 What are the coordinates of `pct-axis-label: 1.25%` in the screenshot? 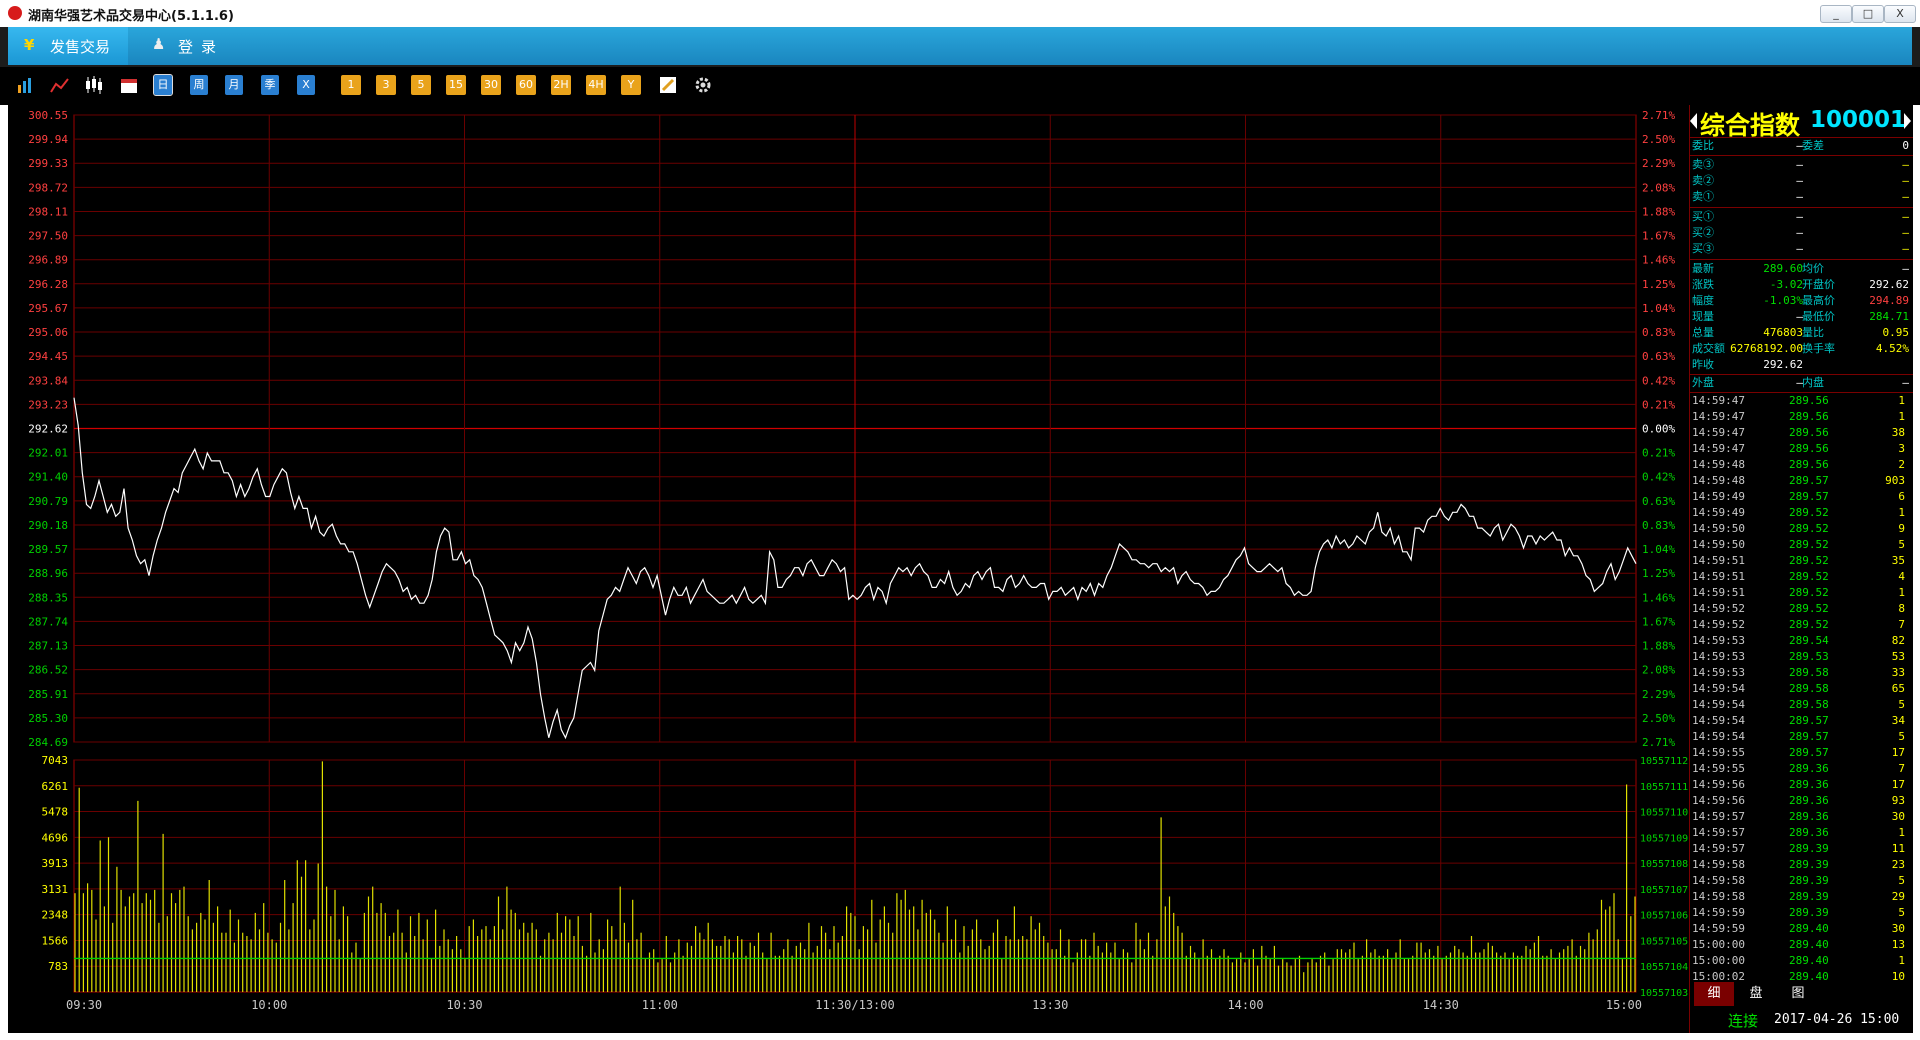 It's located at (1658, 573).